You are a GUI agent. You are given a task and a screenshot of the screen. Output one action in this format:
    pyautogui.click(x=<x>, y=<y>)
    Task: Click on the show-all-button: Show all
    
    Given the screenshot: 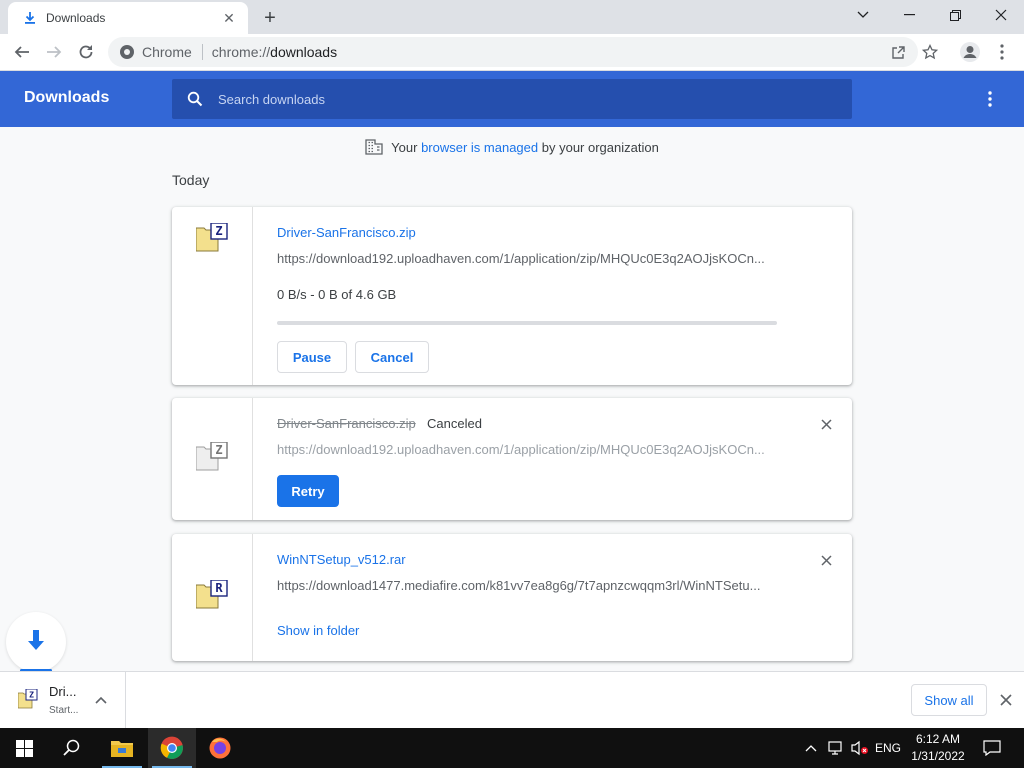 What is the action you would take?
    pyautogui.click(x=949, y=700)
    